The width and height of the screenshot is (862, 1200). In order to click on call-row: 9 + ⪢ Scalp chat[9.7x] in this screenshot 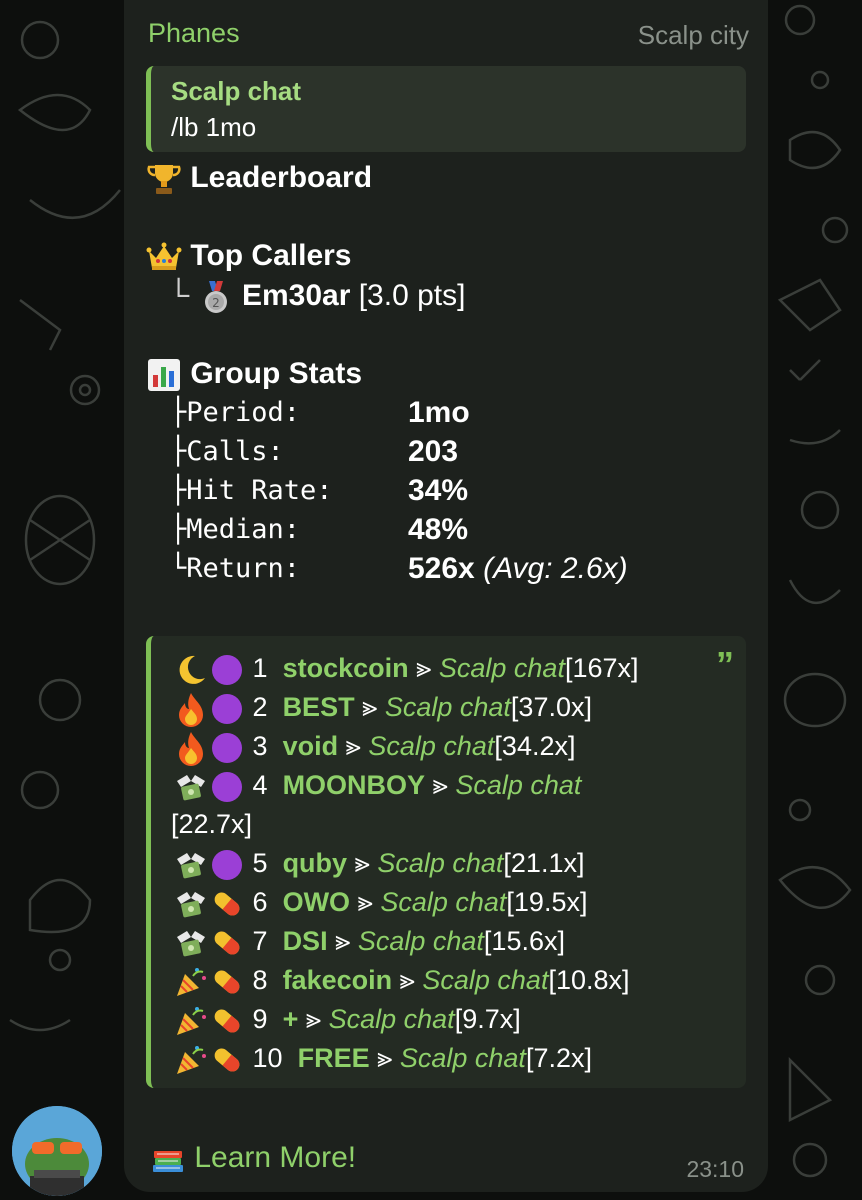, I will do `click(347, 1020)`.